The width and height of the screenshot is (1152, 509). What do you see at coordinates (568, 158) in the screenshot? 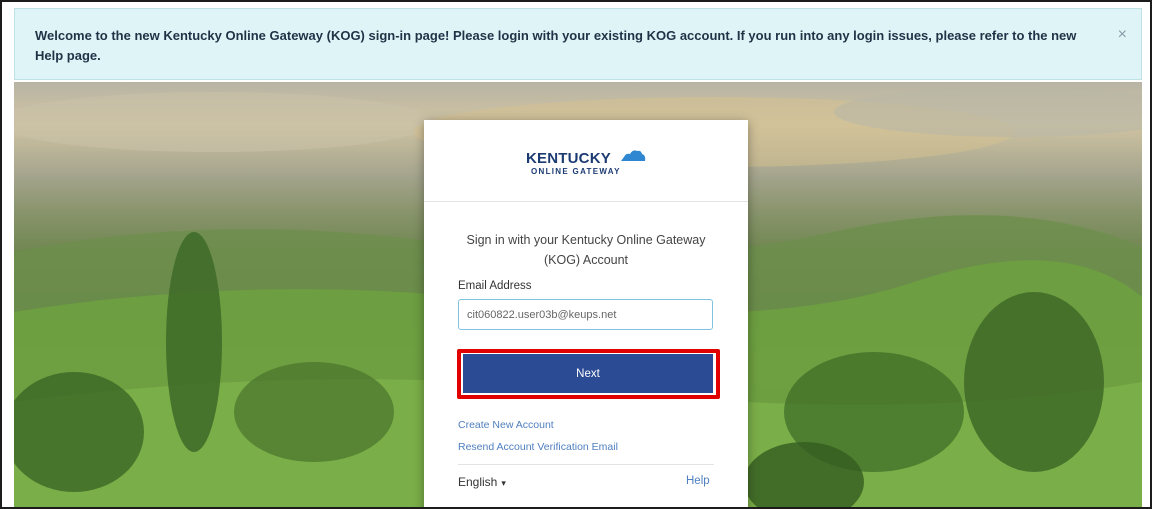
I see `logo-title: KENTUCKY` at bounding box center [568, 158].